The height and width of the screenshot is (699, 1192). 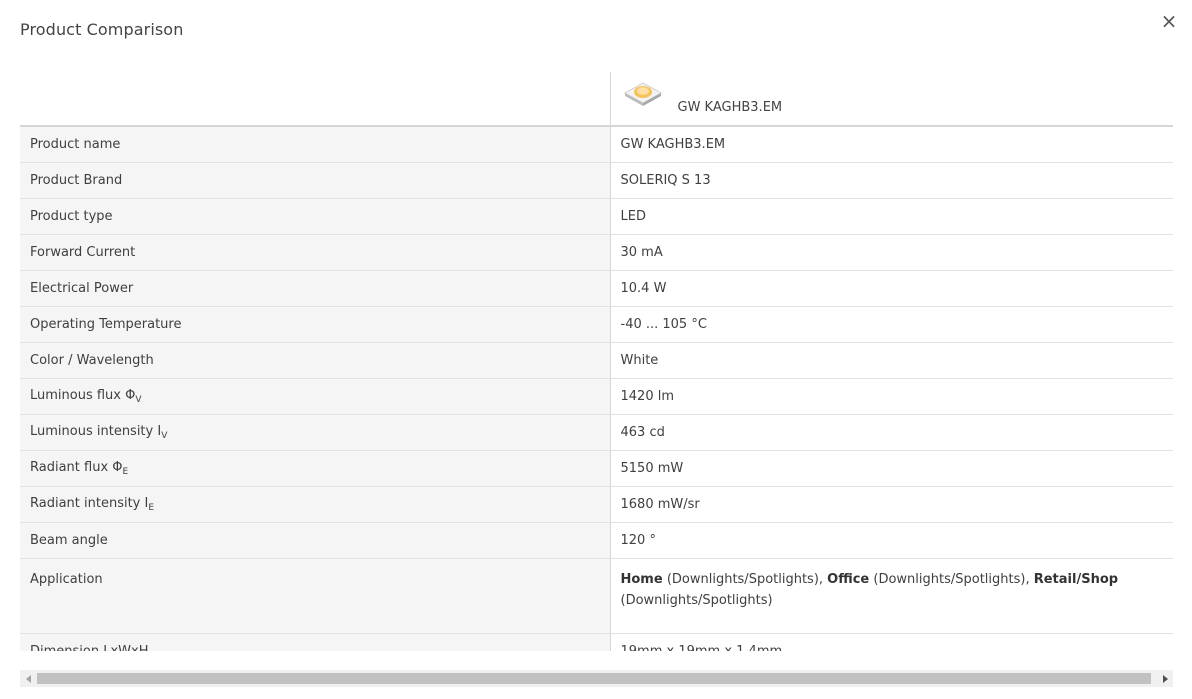 What do you see at coordinates (106, 324) in the screenshot?
I see `spec-label-text: Operating Temperature` at bounding box center [106, 324].